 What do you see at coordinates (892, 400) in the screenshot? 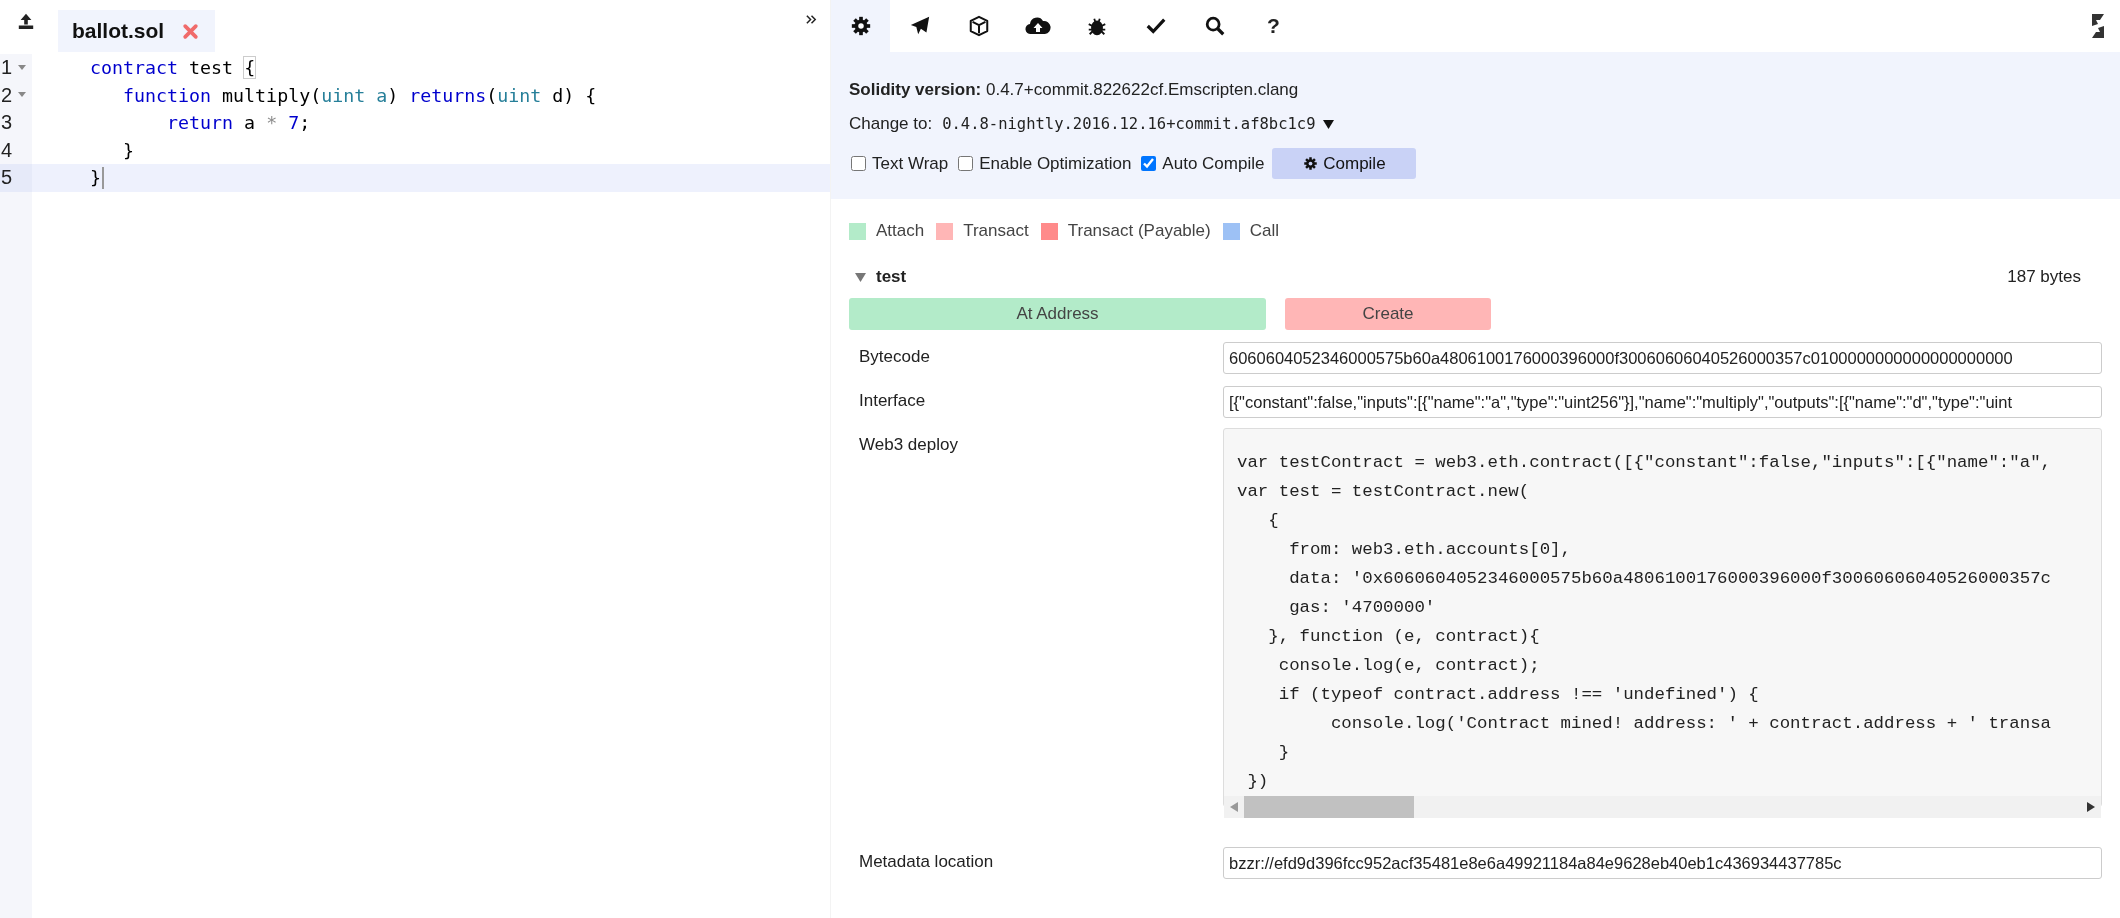
I see `detail-label: Interface` at bounding box center [892, 400].